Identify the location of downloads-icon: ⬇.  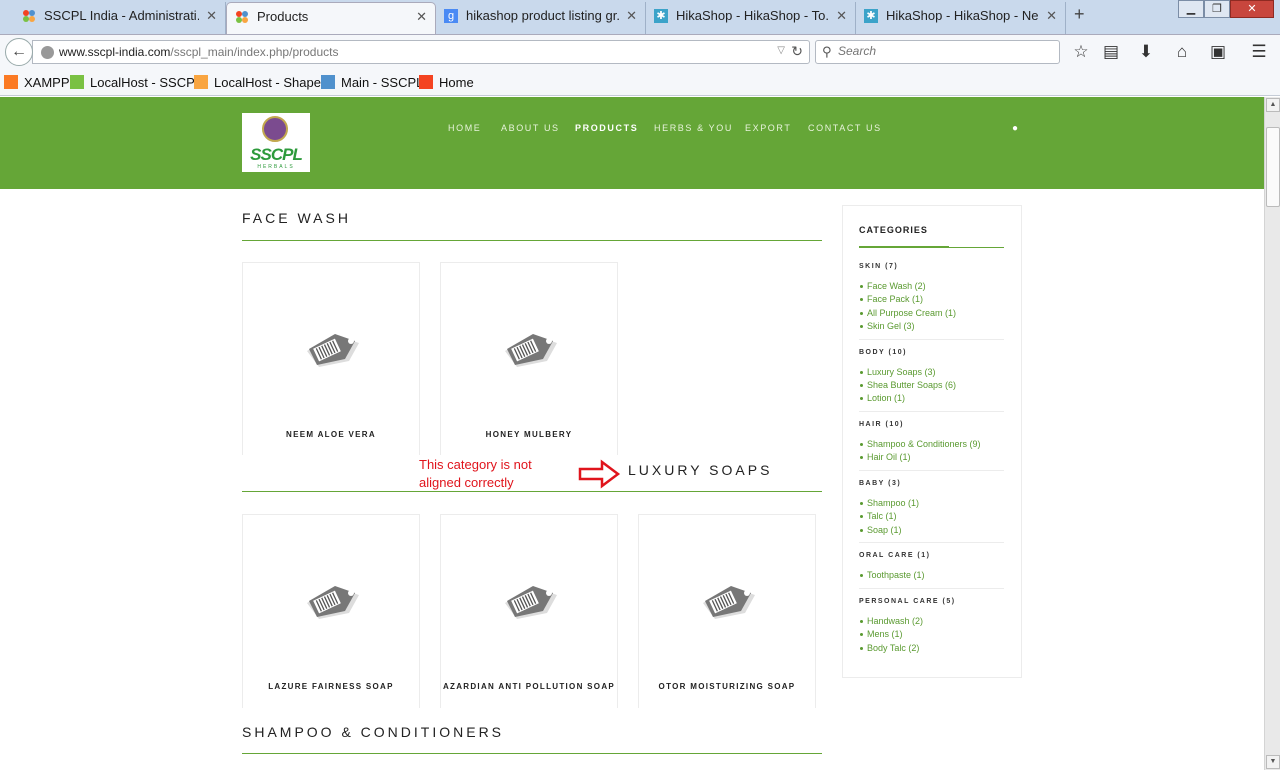
(1146, 52).